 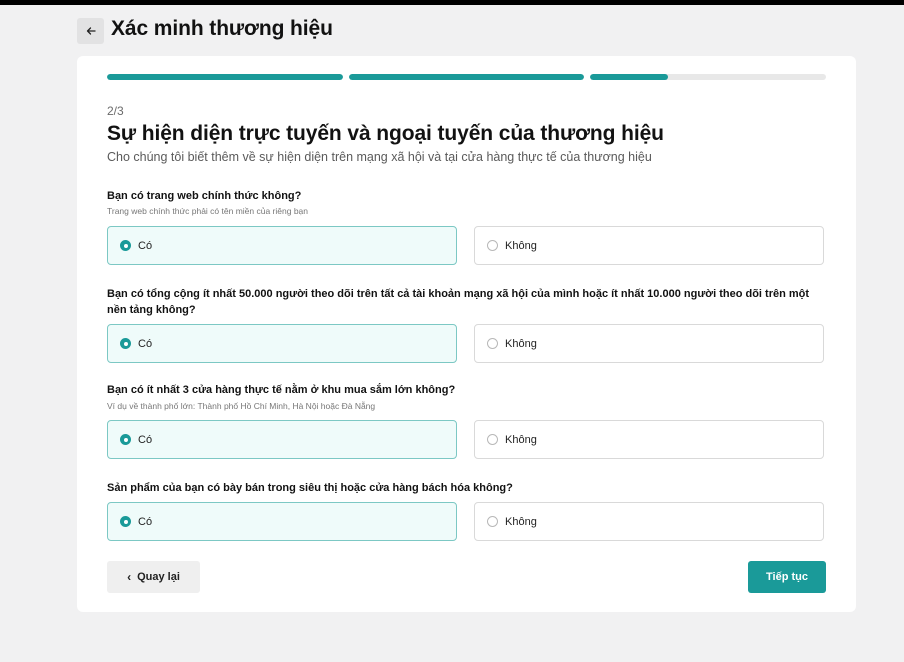 I want to click on question-4-yes-option: Có, so click(x=282, y=521).